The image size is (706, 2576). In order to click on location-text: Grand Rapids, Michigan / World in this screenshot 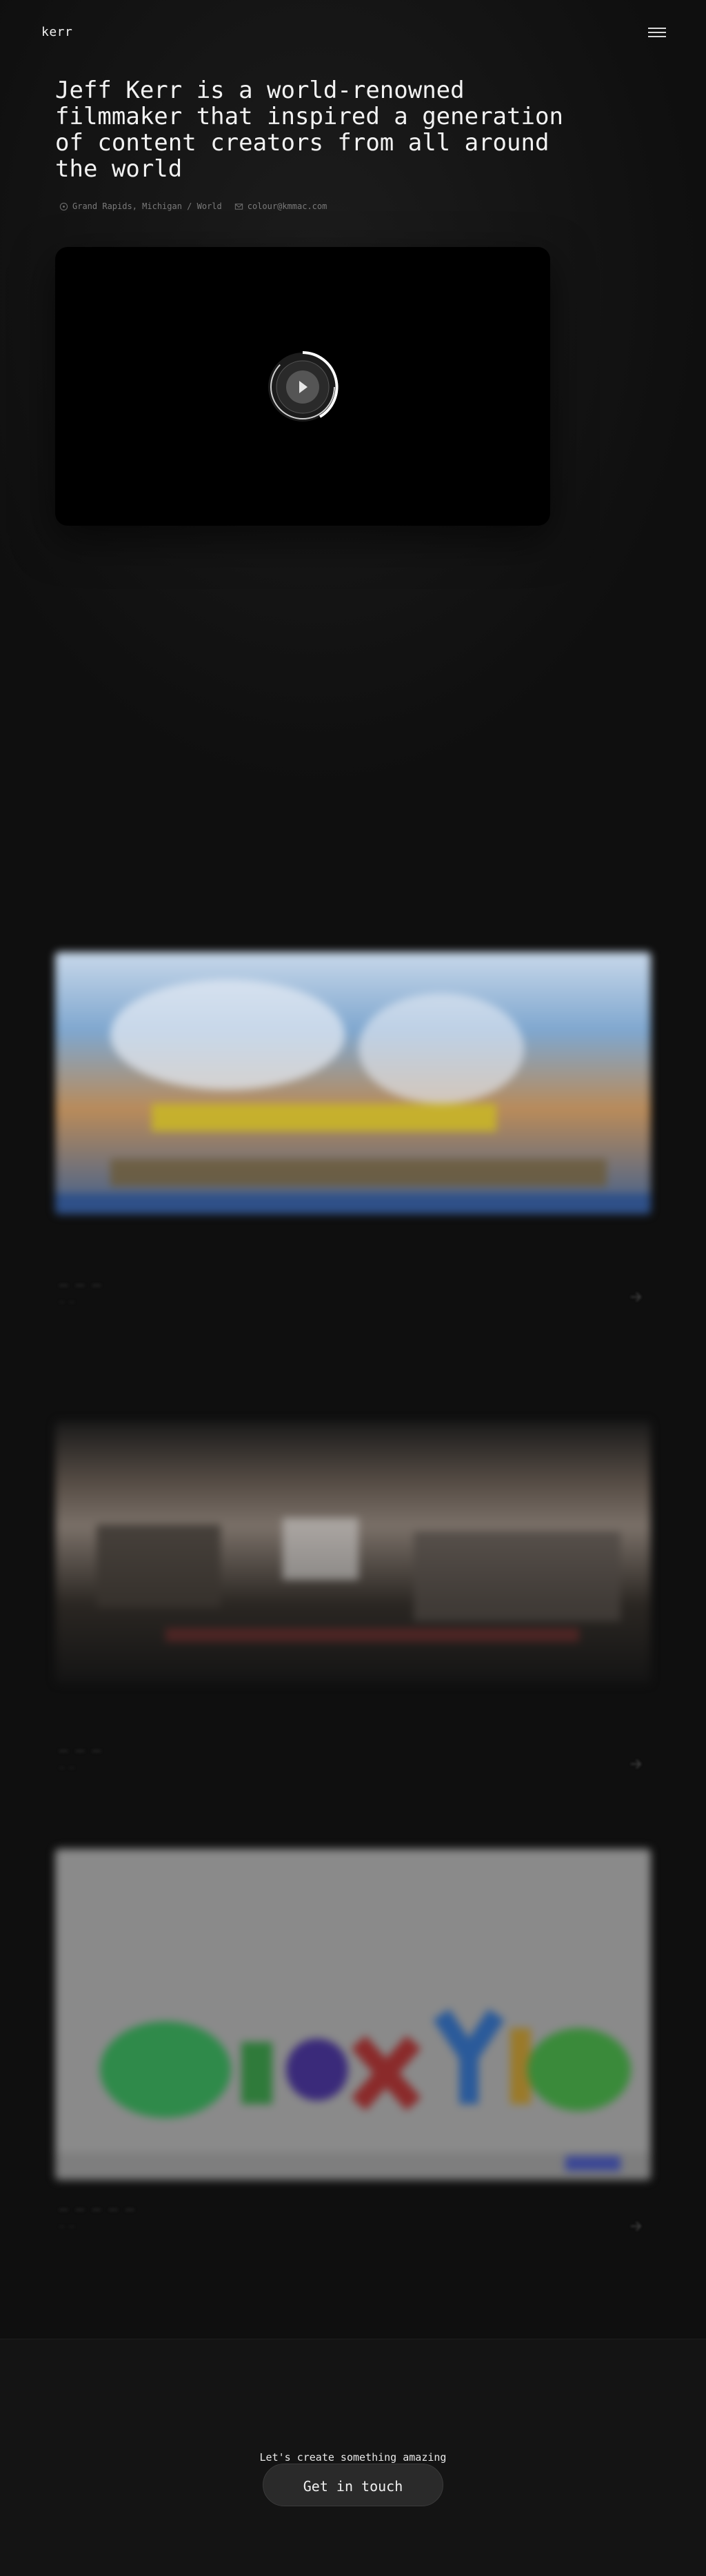, I will do `click(147, 206)`.